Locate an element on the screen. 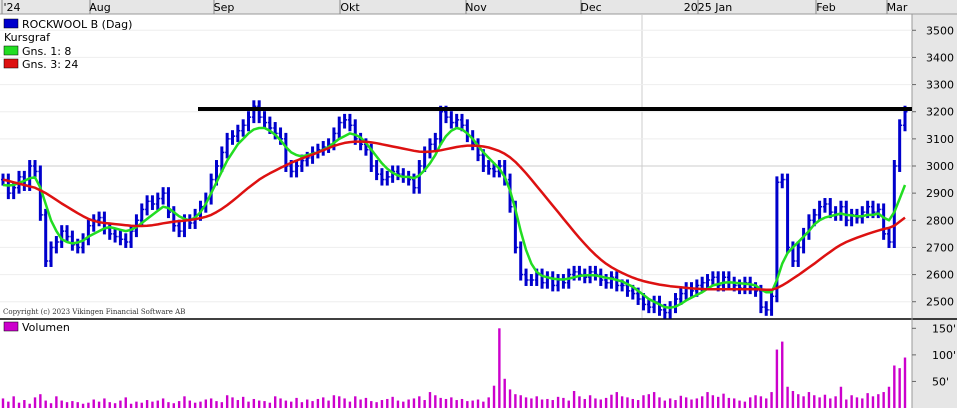 The height and width of the screenshot is (414, 957). x-tick-label: Dec is located at coordinates (590, 7).